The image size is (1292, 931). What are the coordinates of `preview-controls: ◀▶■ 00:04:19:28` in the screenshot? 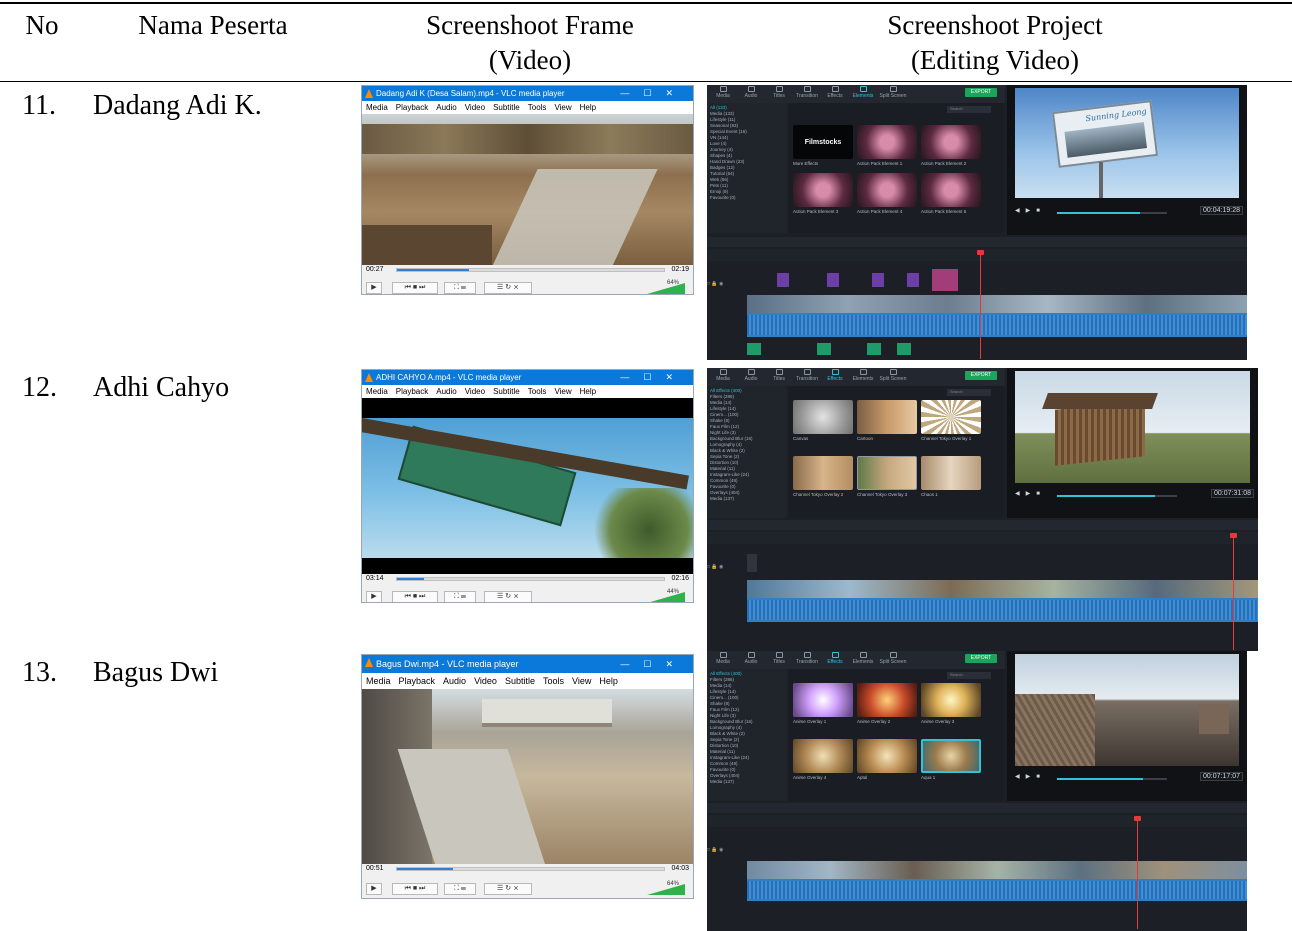 It's located at (1127, 212).